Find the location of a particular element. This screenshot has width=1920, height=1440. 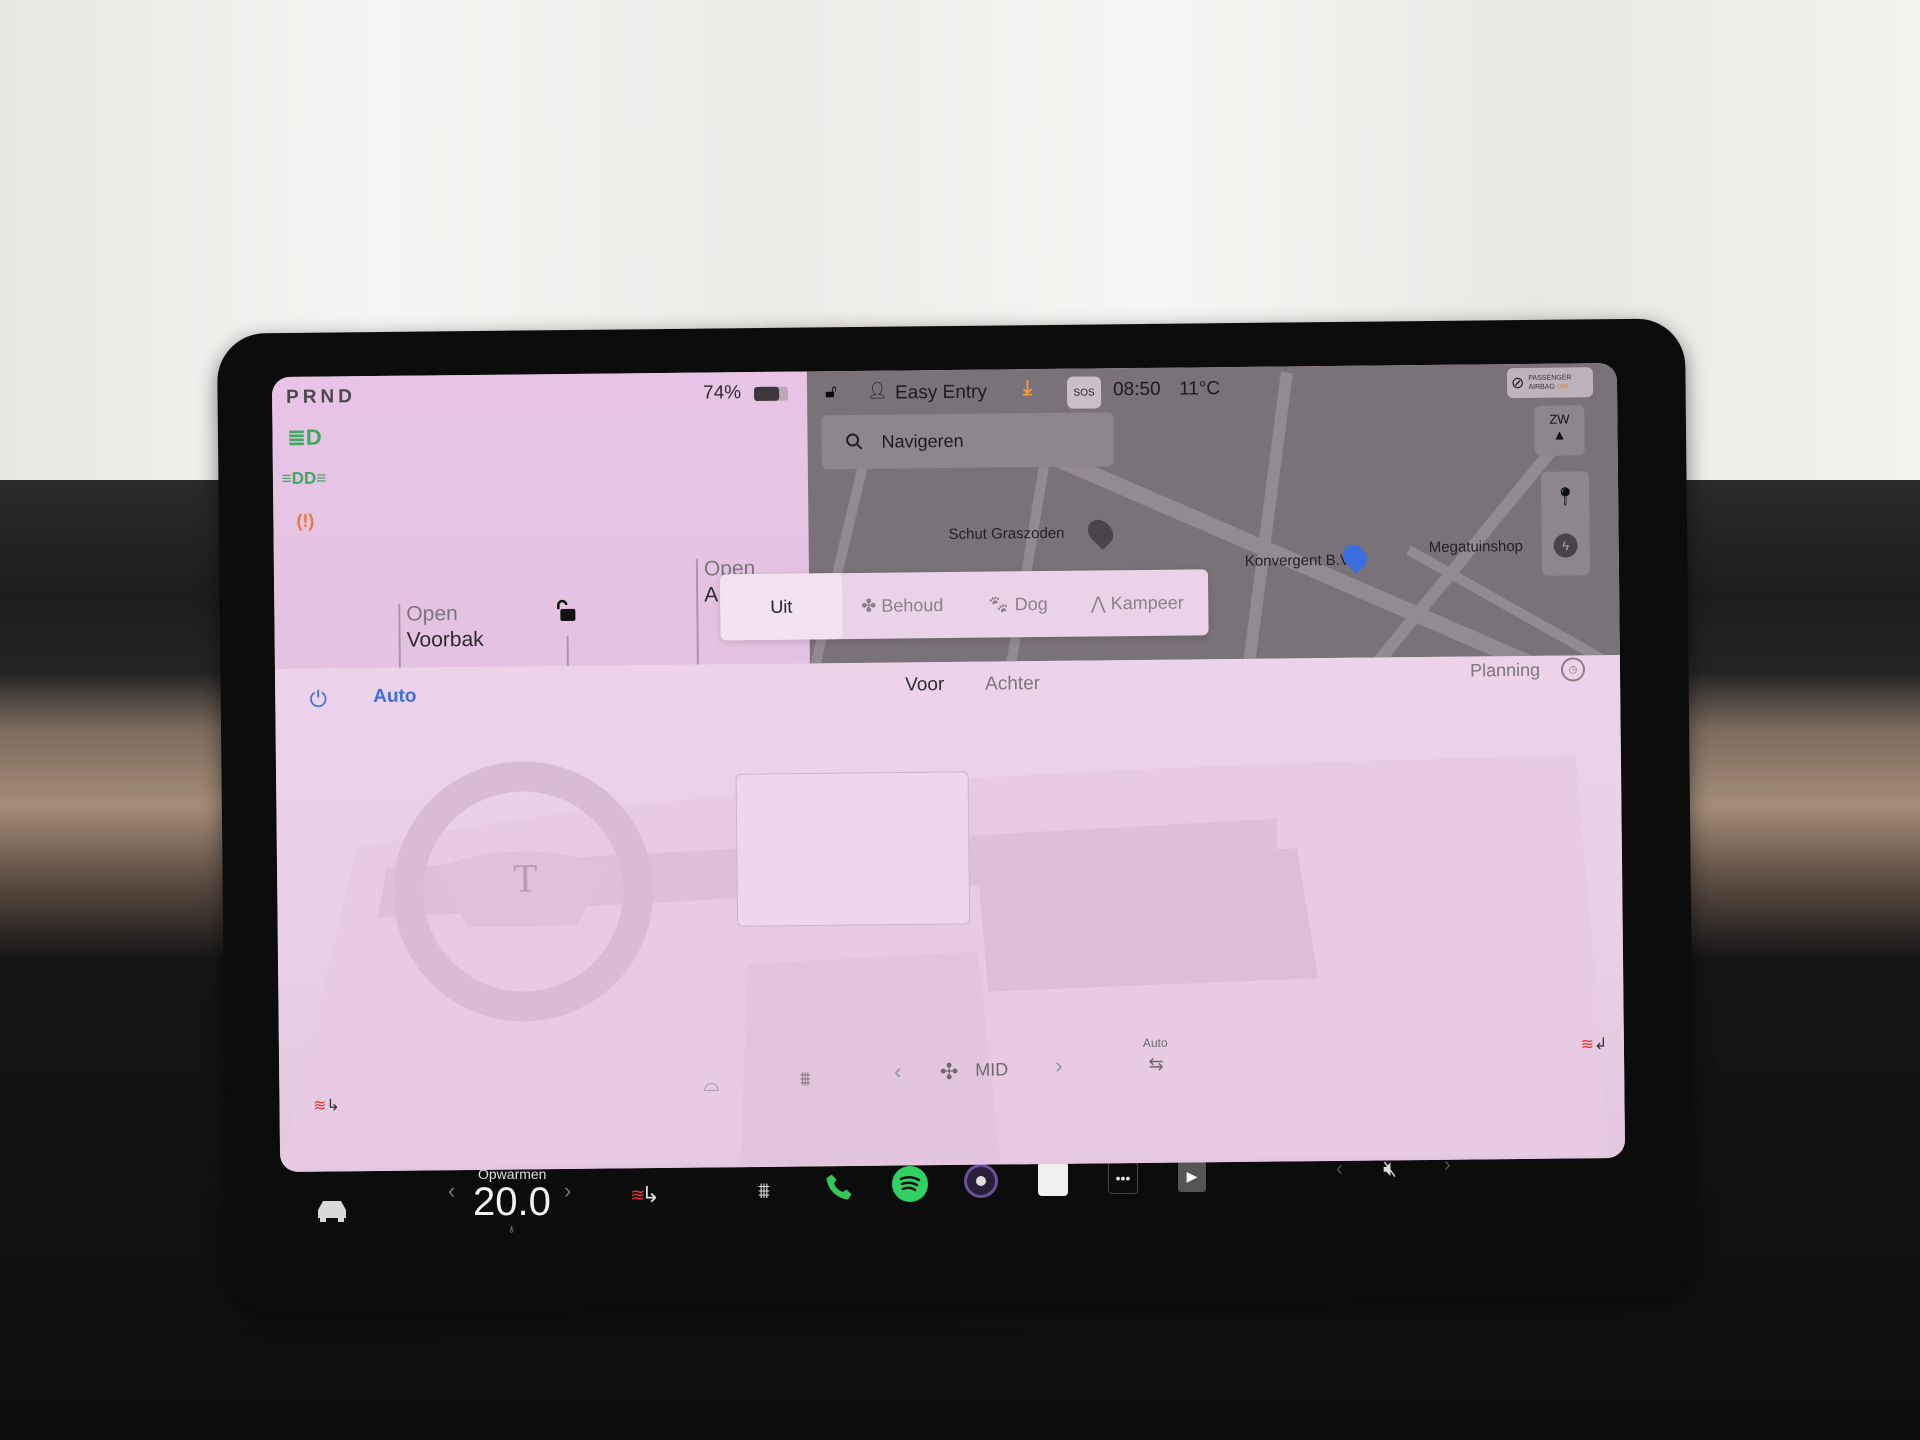

fan-decrease-button: ‹ is located at coordinates (898, 1072).